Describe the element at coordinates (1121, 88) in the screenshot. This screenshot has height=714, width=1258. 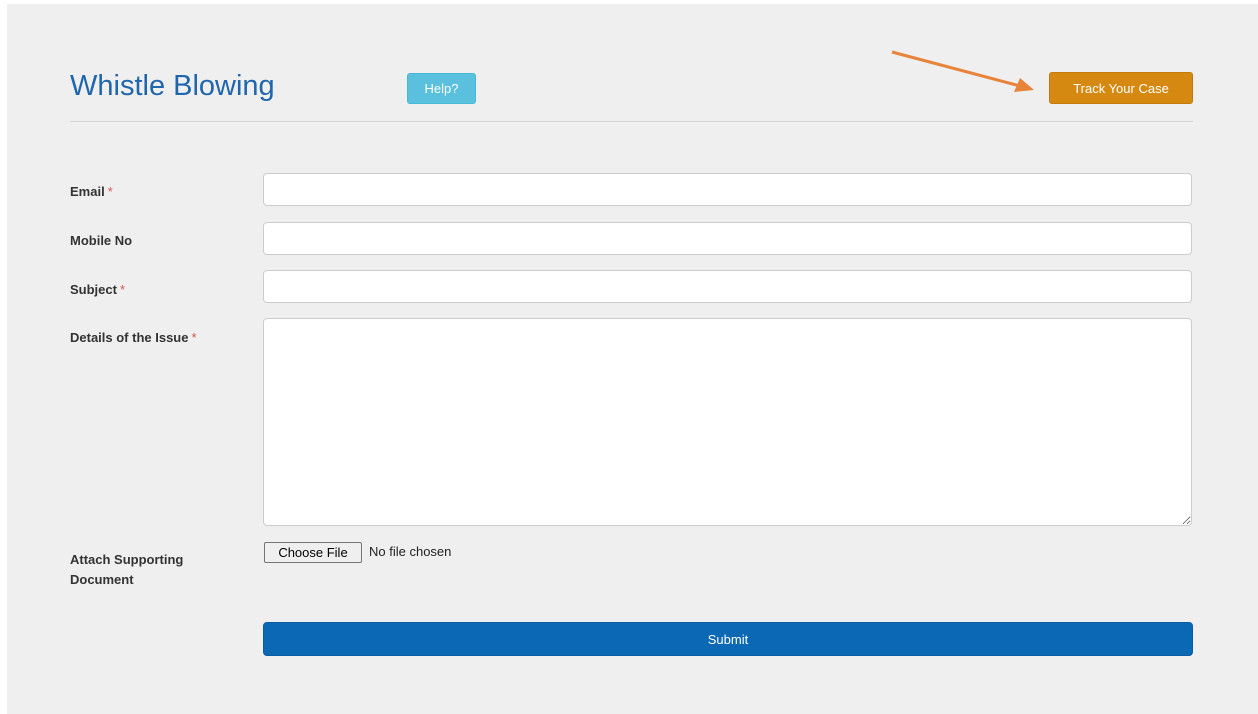
I see `track-your-case-button: Track Your Case` at that location.